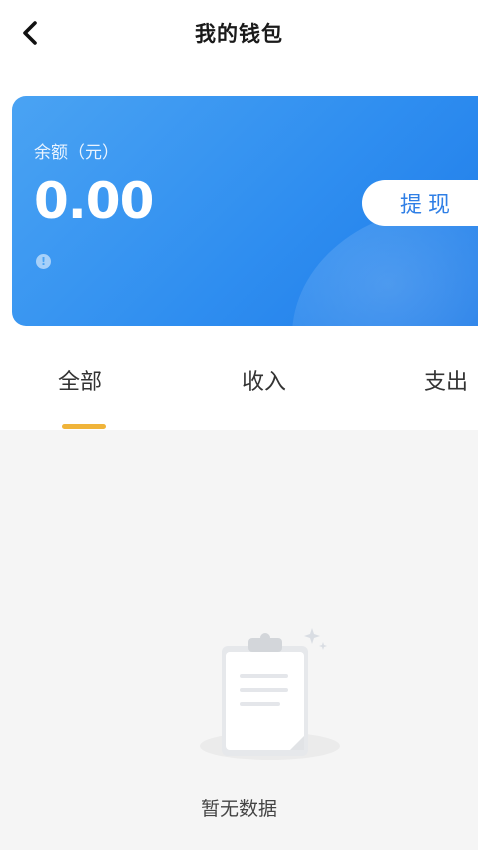 The height and width of the screenshot is (850, 478). What do you see at coordinates (84, 426) in the screenshot?
I see `active-tab-indicator` at bounding box center [84, 426].